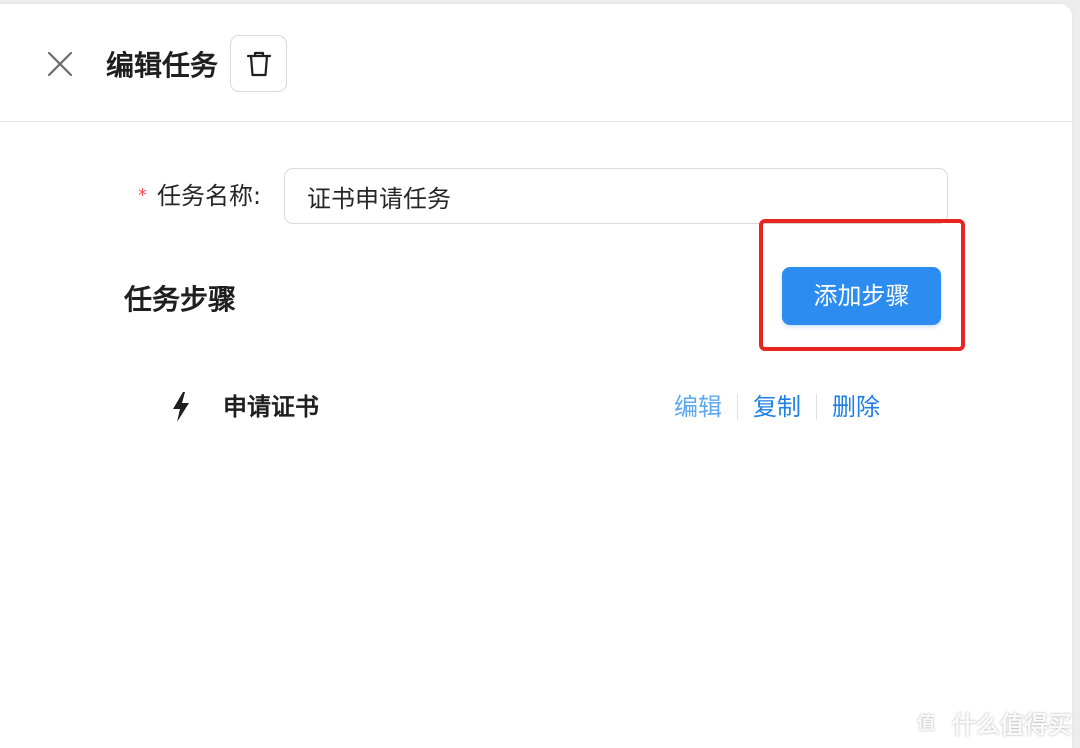 The image size is (1080, 748). I want to click on close-icon, so click(60, 64).